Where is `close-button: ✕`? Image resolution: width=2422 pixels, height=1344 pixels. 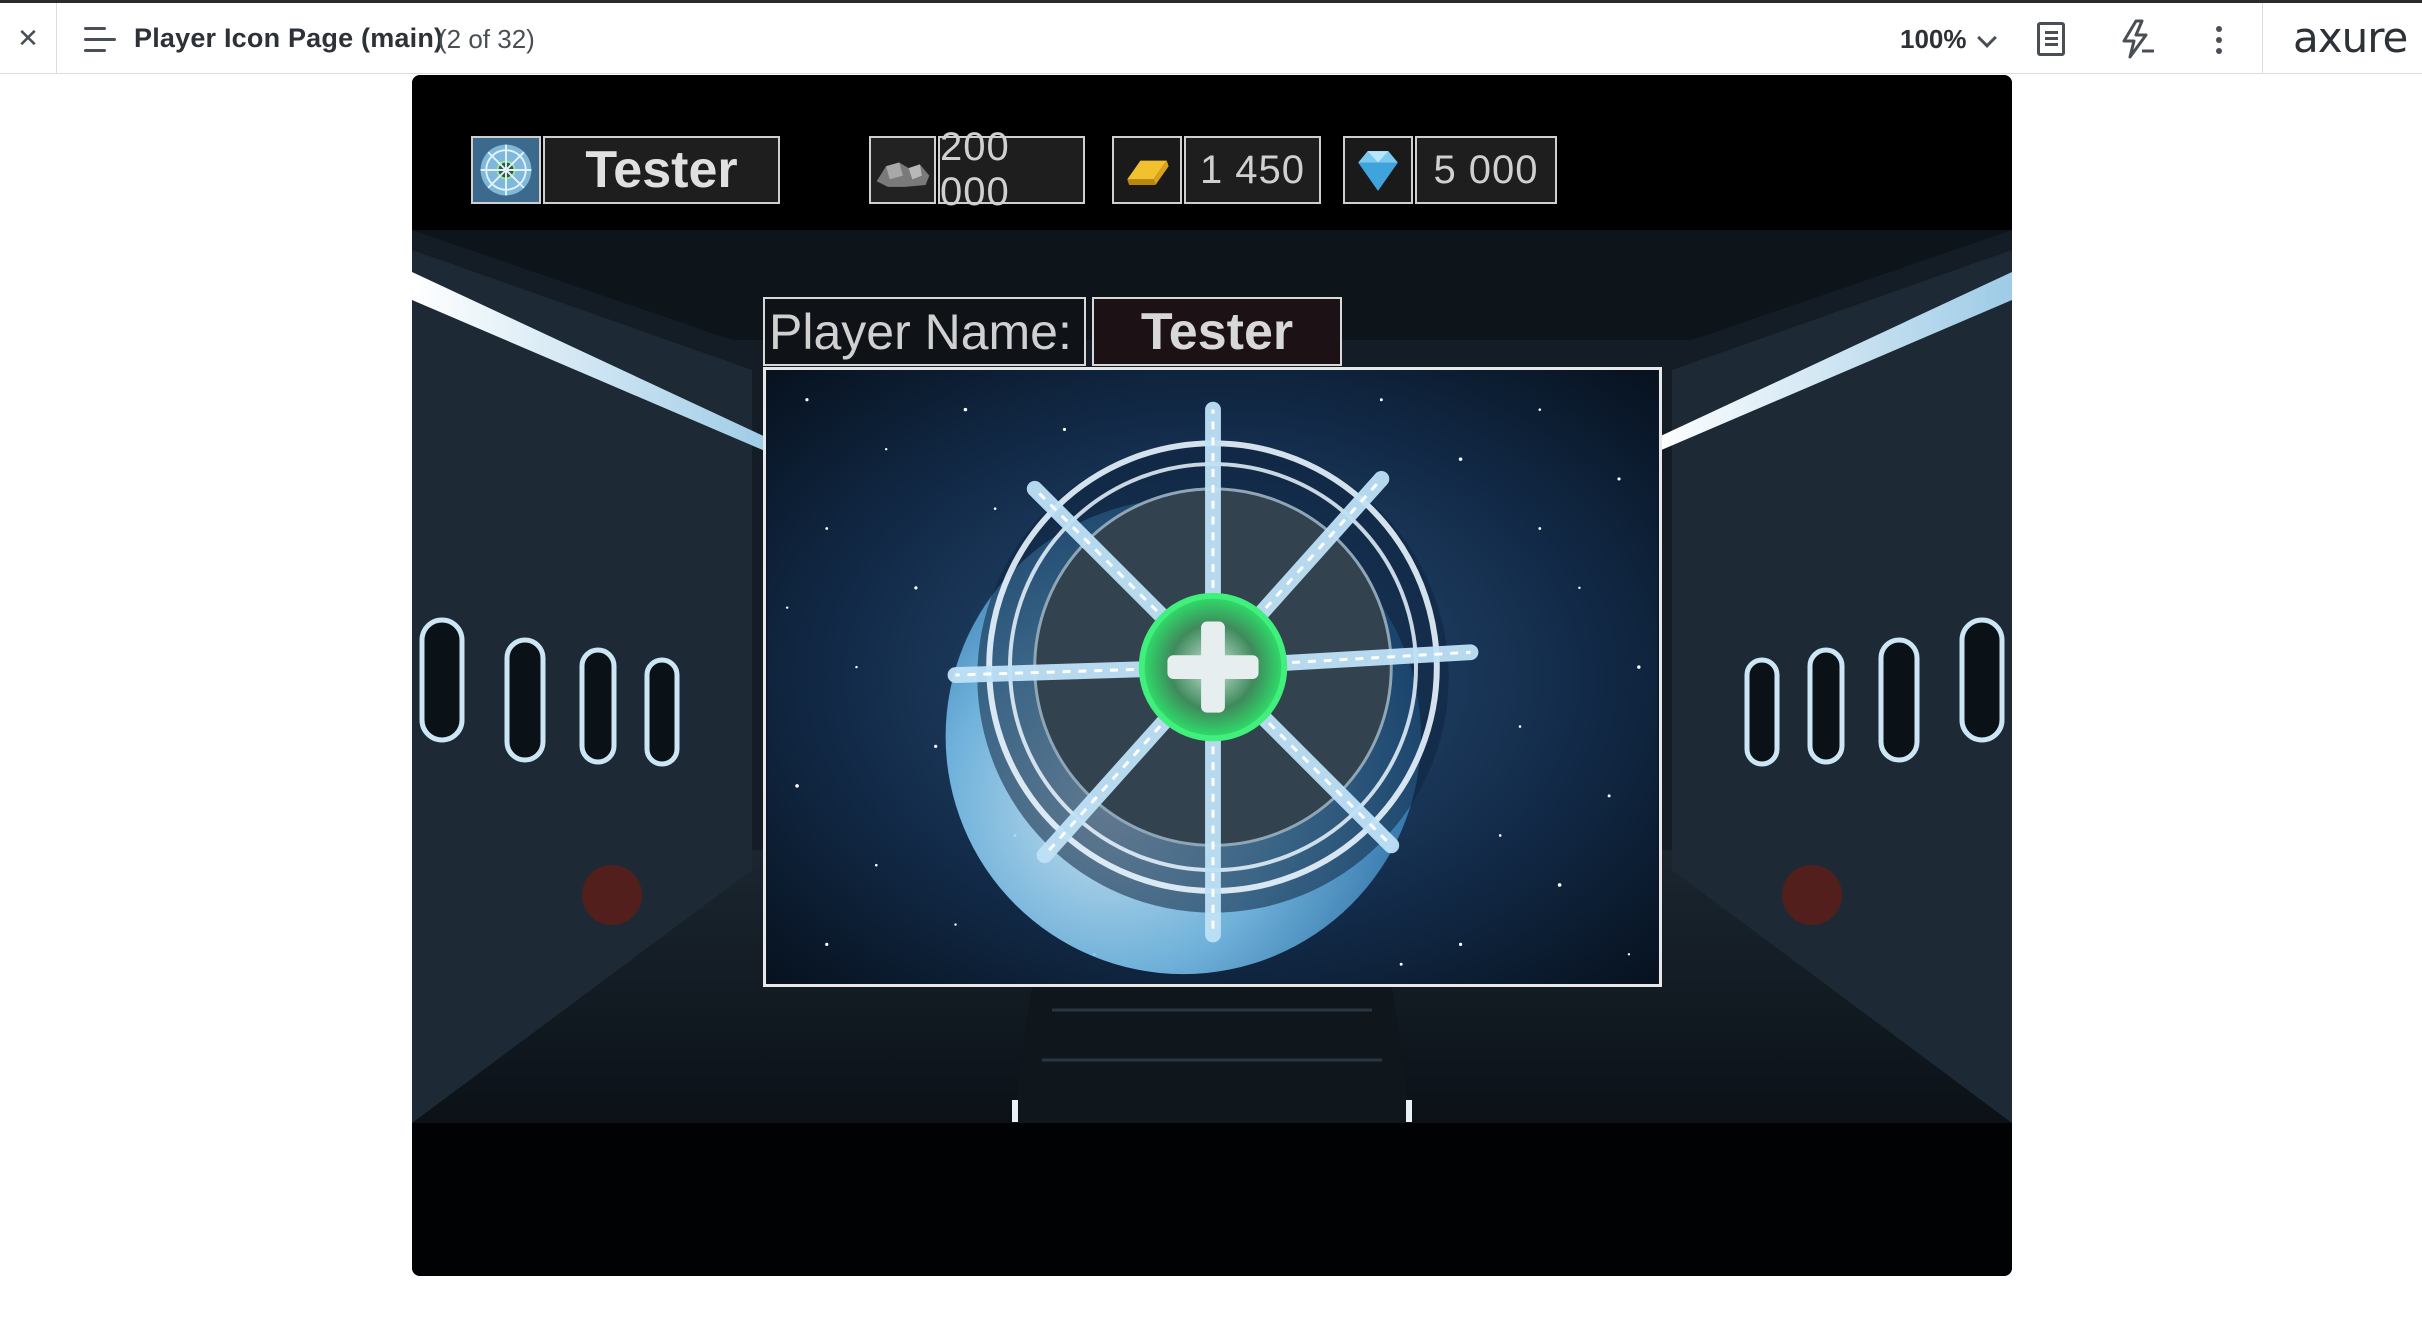
close-button: ✕ is located at coordinates (28, 38).